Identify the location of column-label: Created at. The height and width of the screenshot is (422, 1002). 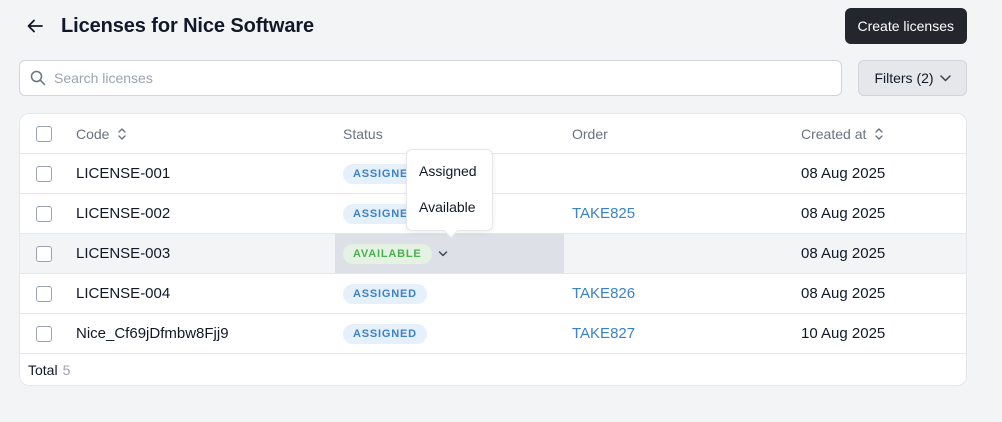
(834, 133).